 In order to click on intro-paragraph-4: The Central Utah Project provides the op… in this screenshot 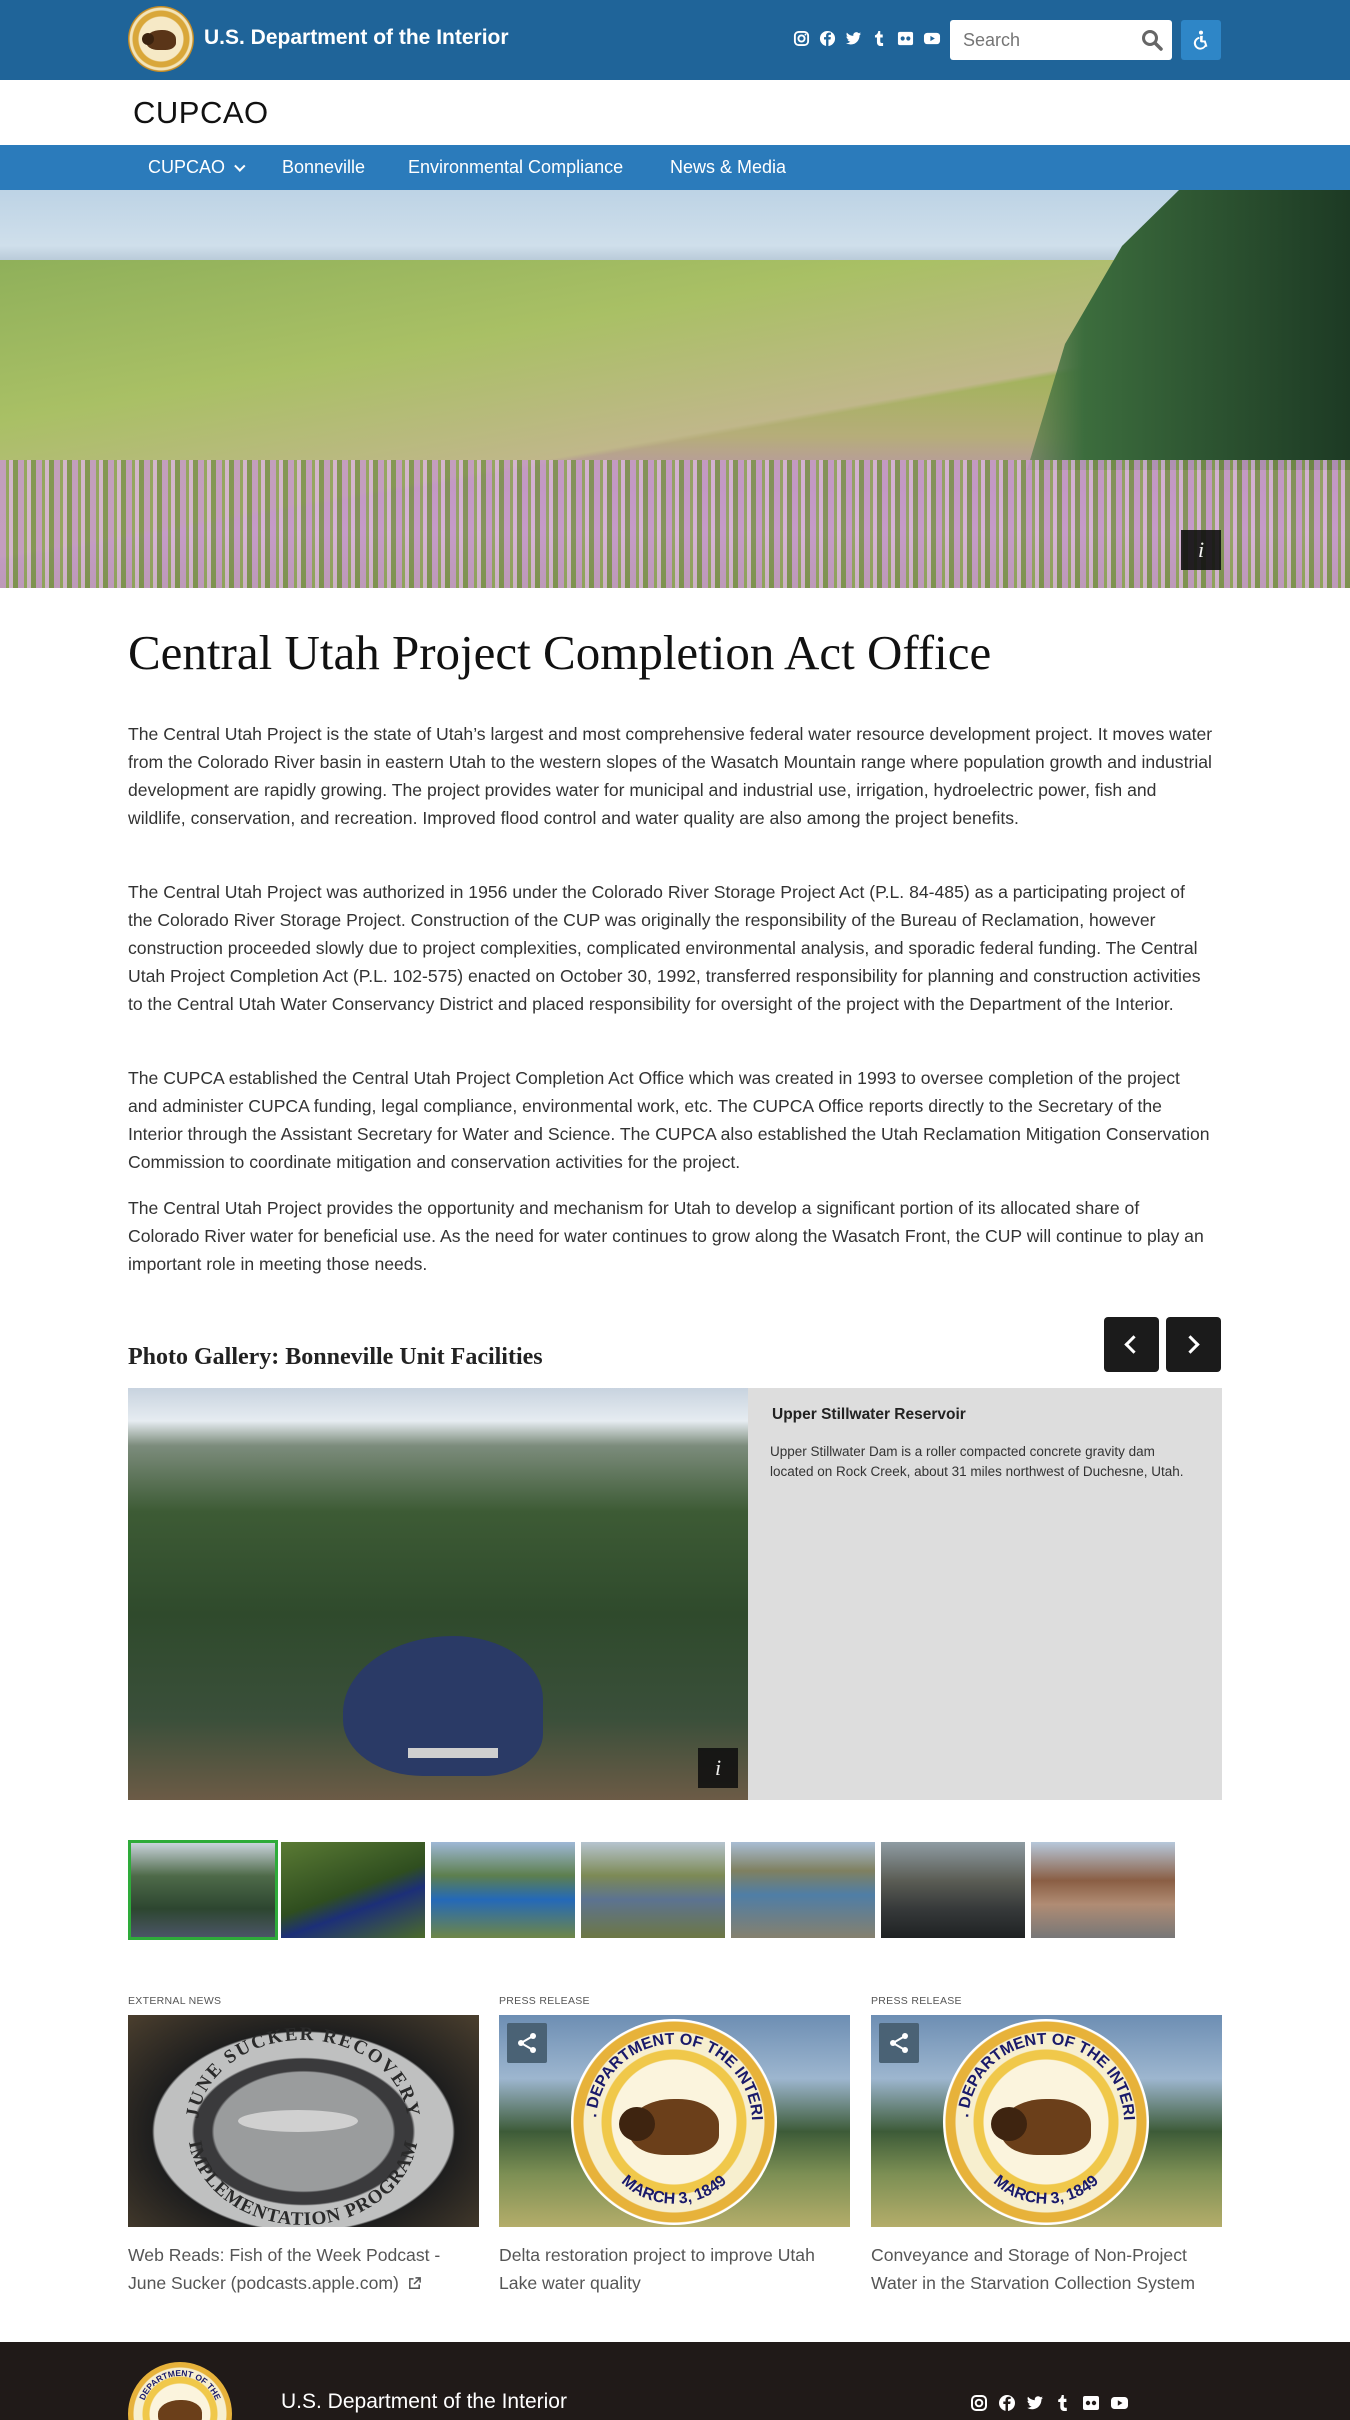, I will do `click(666, 1236)`.